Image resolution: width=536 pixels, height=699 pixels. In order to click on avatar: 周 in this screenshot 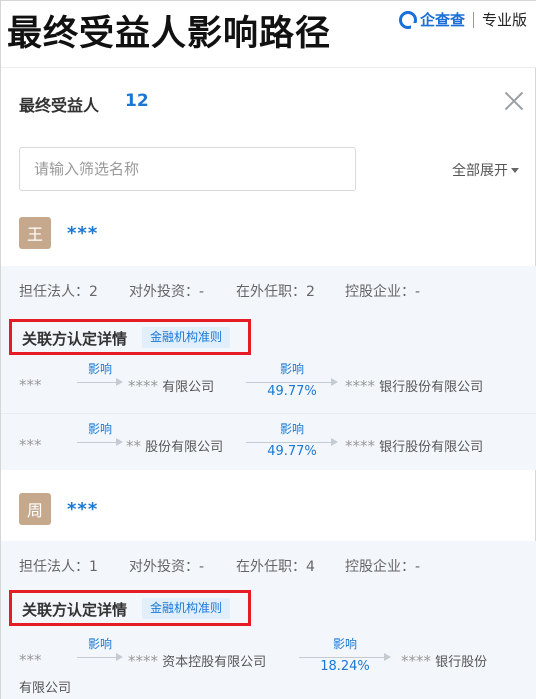, I will do `click(35, 509)`.